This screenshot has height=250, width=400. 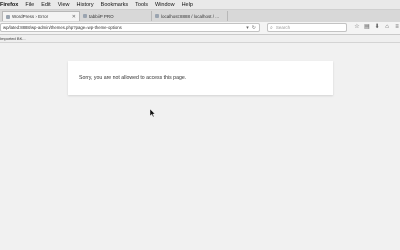 What do you see at coordinates (141, 5) in the screenshot?
I see `menu-tools: Tools` at bounding box center [141, 5].